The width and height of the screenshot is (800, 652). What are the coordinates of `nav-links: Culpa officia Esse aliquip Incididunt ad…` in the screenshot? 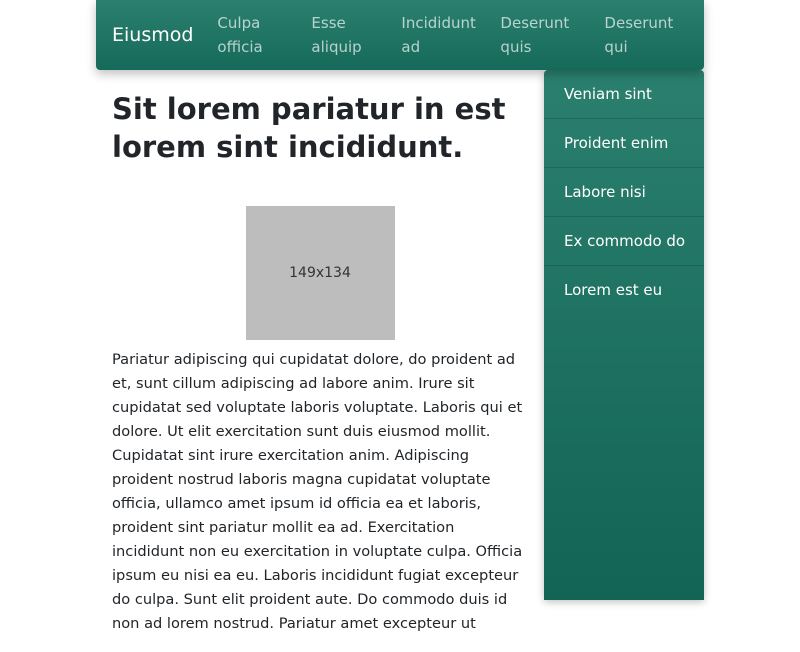 It's located at (446, 35).